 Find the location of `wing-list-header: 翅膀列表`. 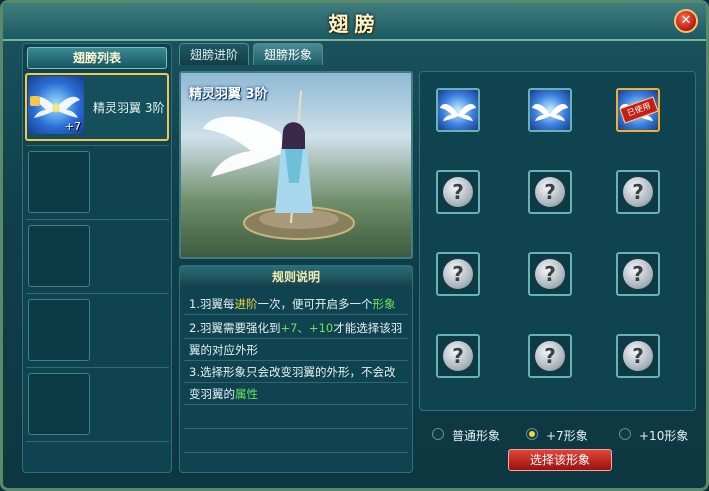

wing-list-header: 翅膀列表 is located at coordinates (97, 58).